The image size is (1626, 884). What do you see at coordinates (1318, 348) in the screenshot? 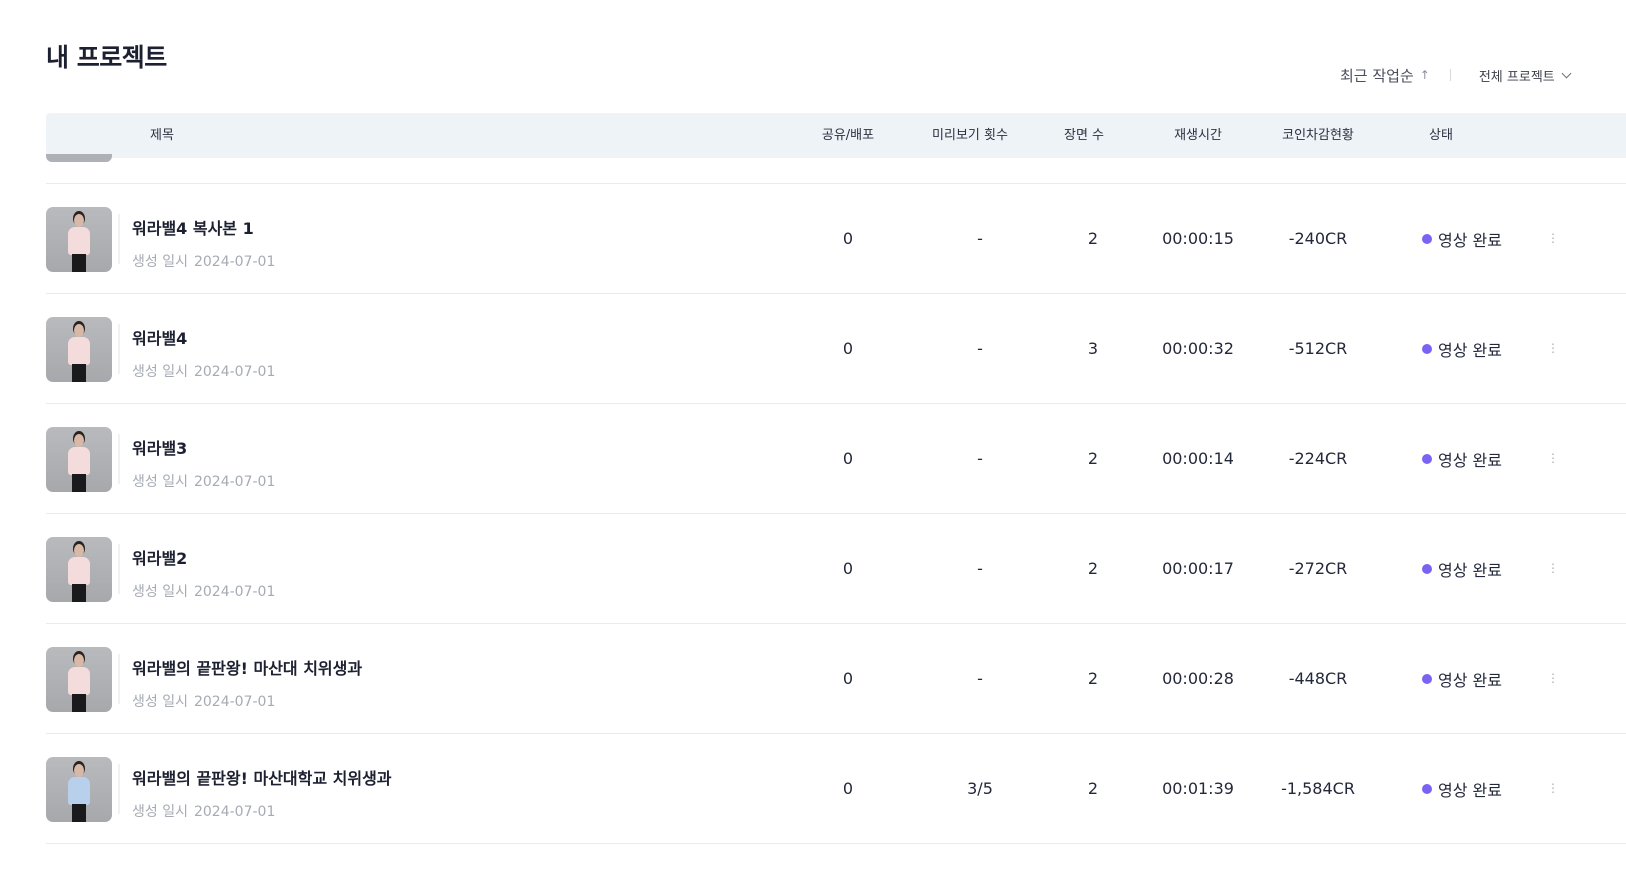
I see `coin-deduction: -512CR` at bounding box center [1318, 348].